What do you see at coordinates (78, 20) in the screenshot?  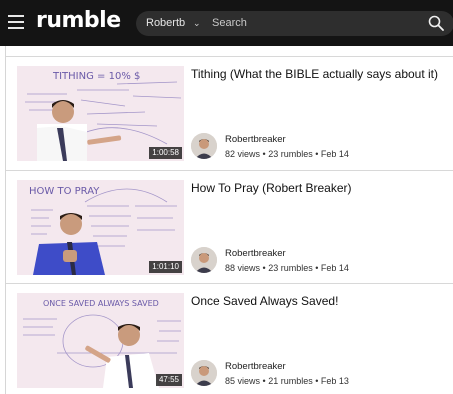 I see `rumble-logo: rumble` at bounding box center [78, 20].